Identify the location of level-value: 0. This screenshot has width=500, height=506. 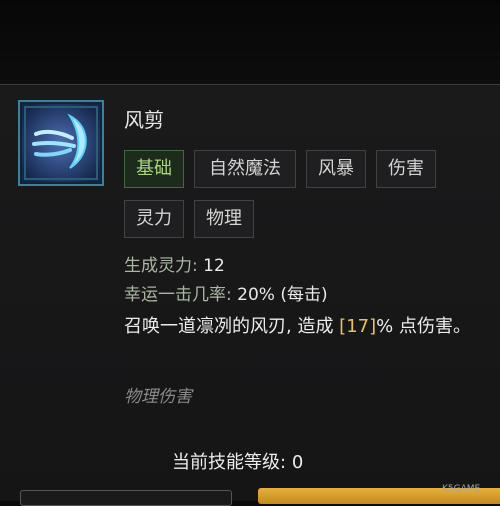
(297, 462).